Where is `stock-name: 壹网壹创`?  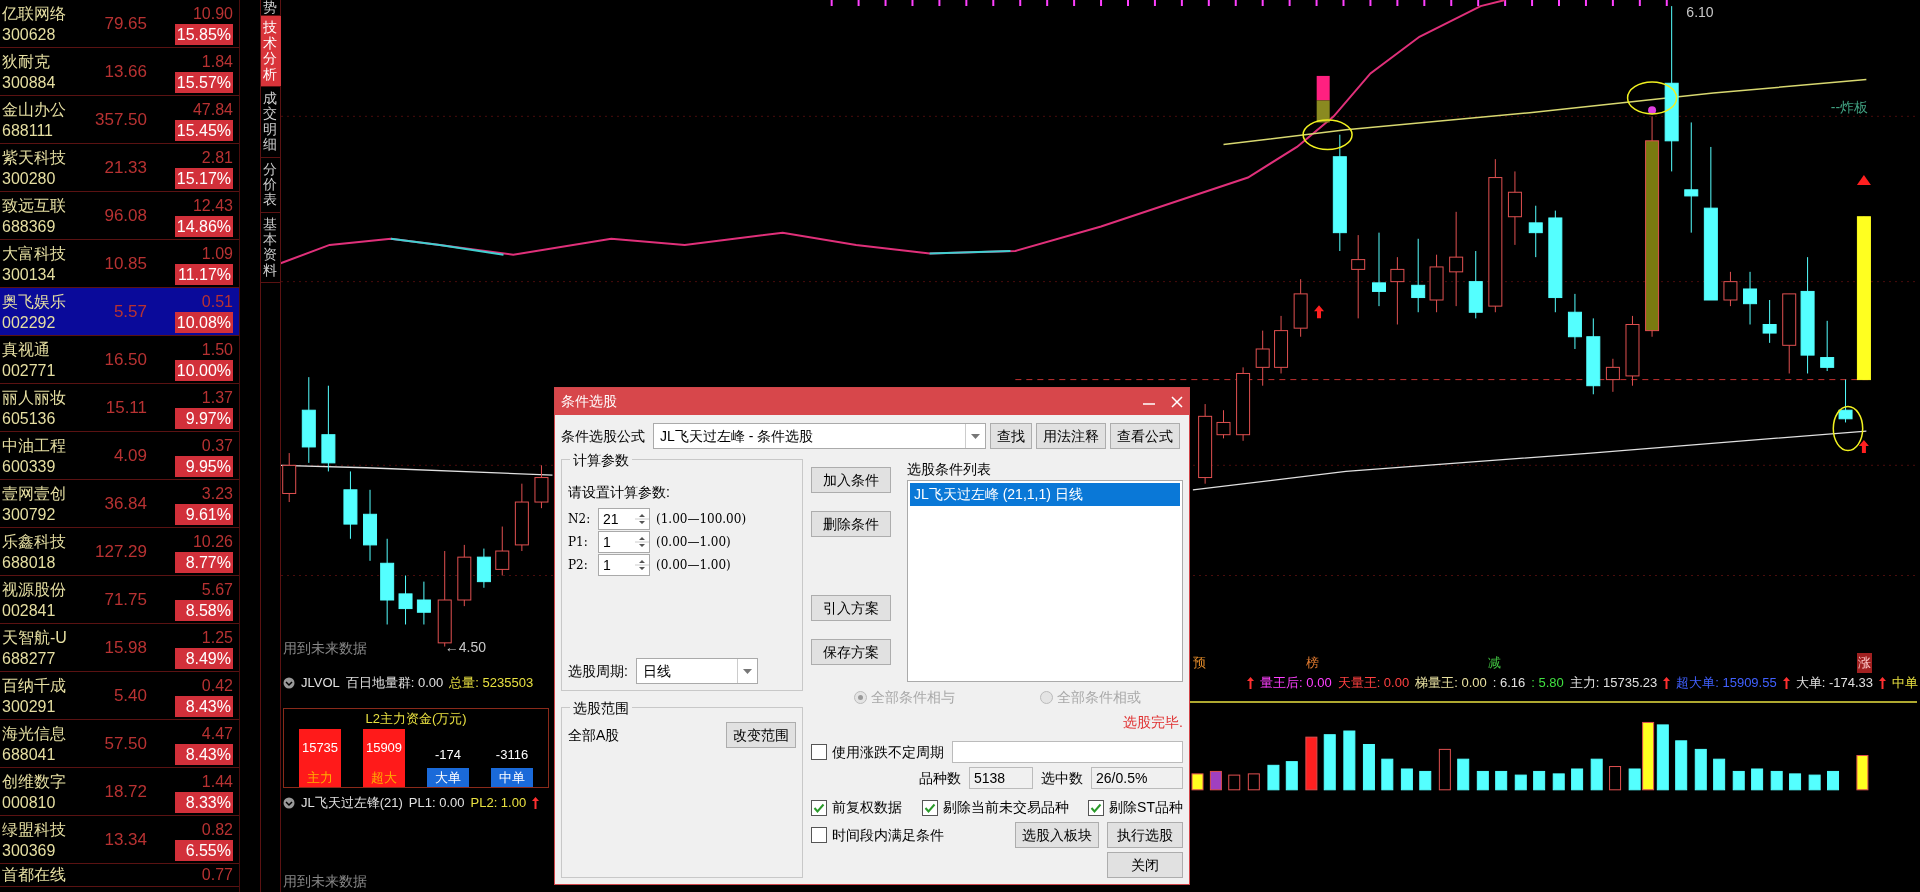 stock-name: 壹网壹创 is located at coordinates (34, 493).